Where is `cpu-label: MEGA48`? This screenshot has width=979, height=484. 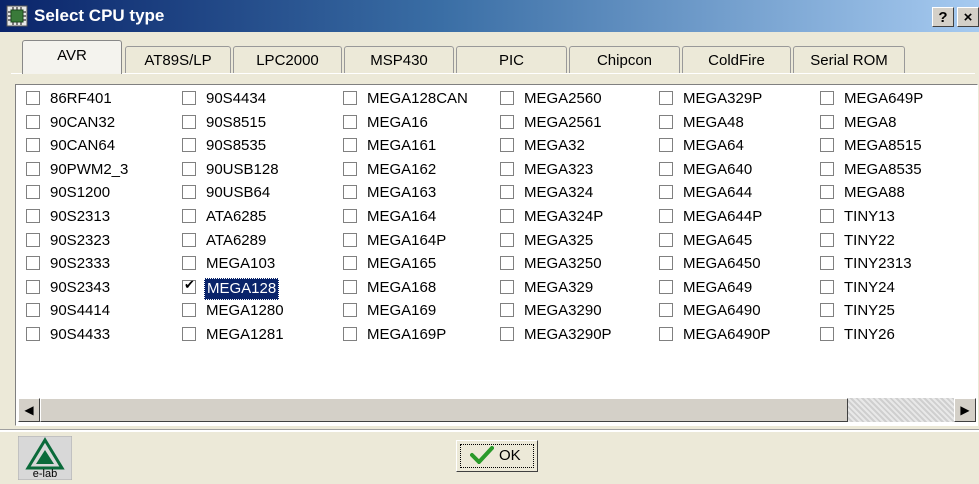
cpu-label: MEGA48 is located at coordinates (713, 122).